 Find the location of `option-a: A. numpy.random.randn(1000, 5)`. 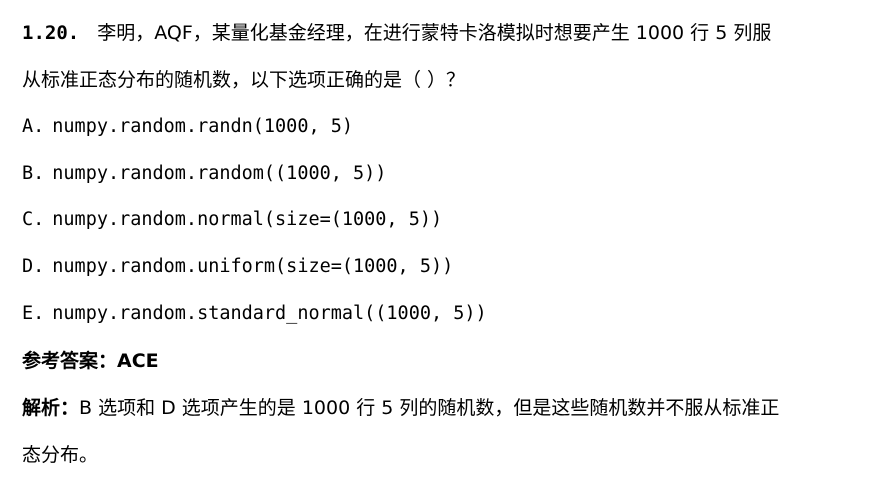

option-a: A. numpy.random.randn(1000, 5) is located at coordinates (187, 127).